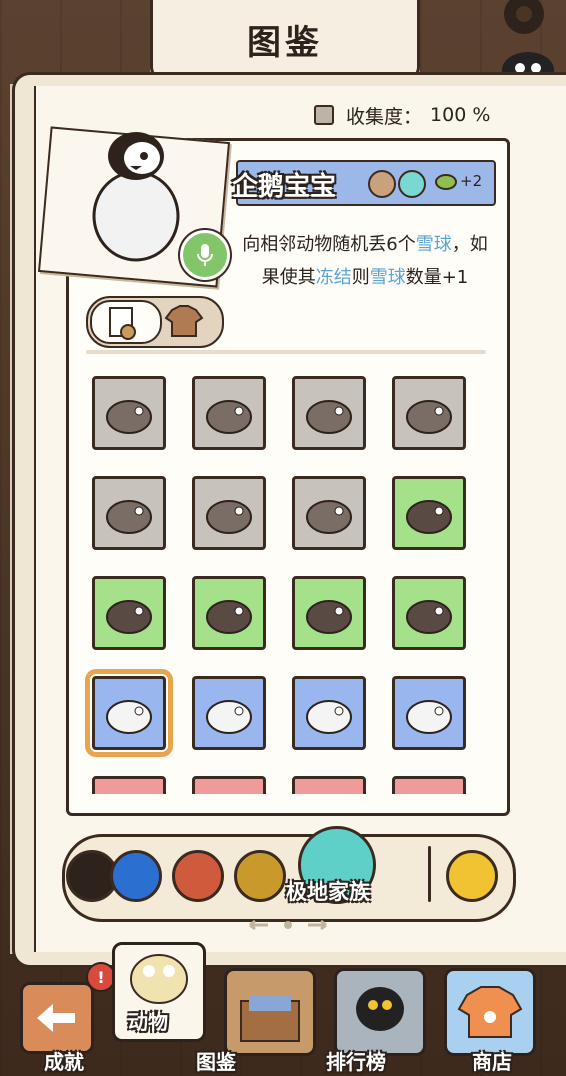 Image resolution: width=566 pixels, height=1076 pixels. I want to click on baby-penguin-icon, so click(129, 717).